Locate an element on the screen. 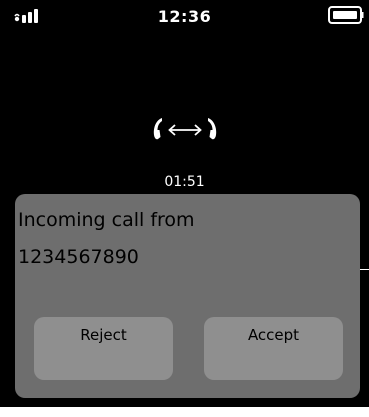 Image resolution: width=369 pixels, height=417 pixels. divider-line is located at coordinates (364, 269).